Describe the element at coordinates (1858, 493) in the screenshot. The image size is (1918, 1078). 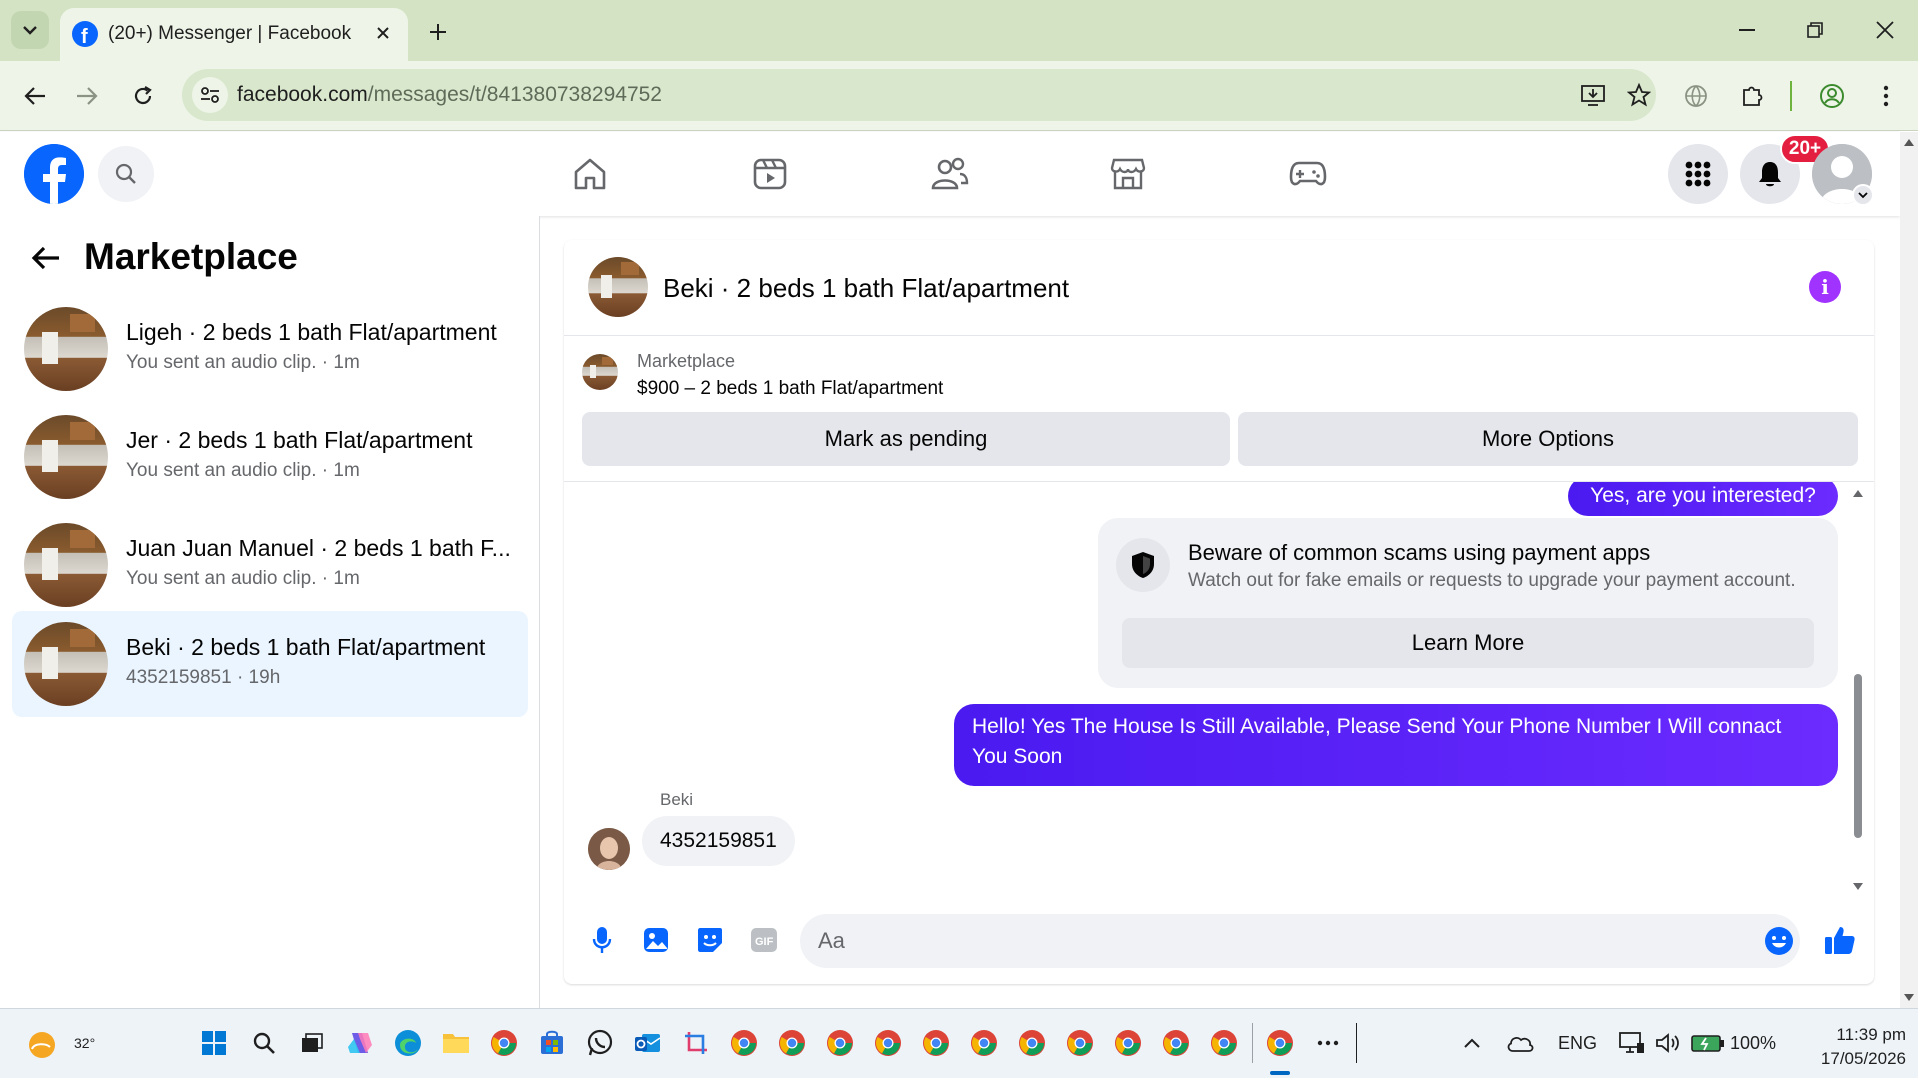
I see `scroll-up-icon` at that location.